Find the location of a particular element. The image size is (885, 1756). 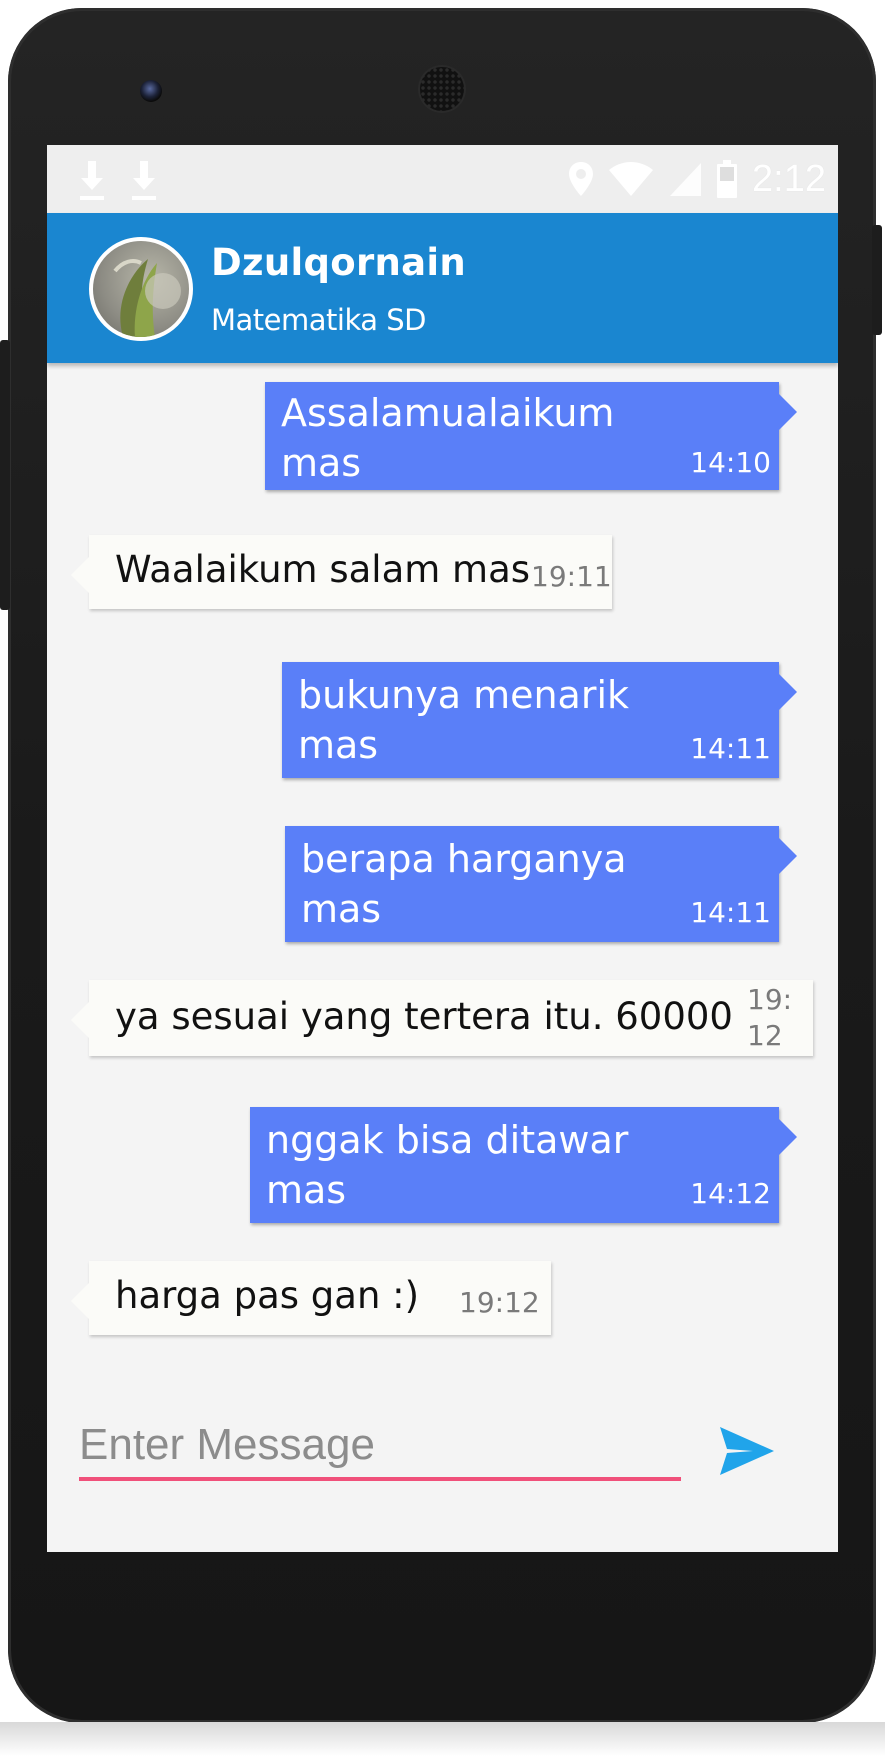

message-time: 19: 12 is located at coordinates (770, 1017).